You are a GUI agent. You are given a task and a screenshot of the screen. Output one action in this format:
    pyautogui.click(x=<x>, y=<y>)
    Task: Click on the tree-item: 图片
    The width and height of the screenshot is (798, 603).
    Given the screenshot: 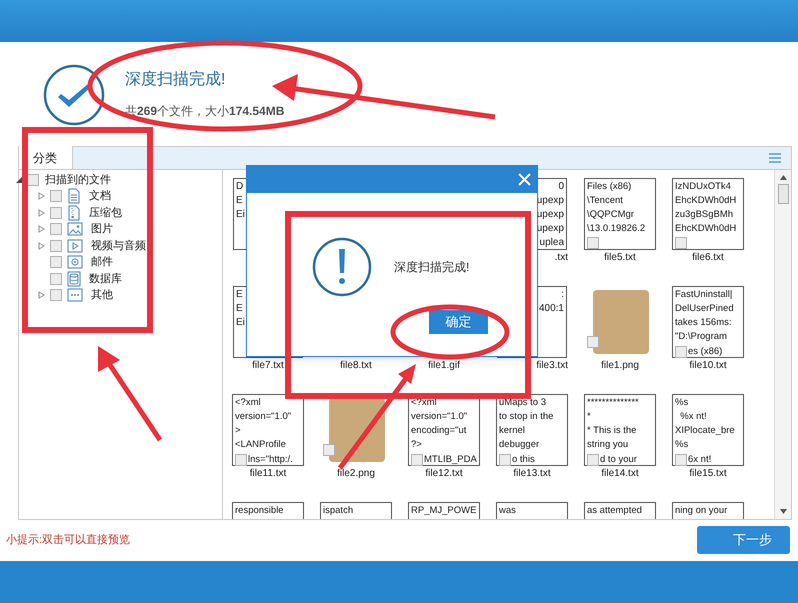 What is the action you would take?
    pyautogui.click(x=102, y=229)
    